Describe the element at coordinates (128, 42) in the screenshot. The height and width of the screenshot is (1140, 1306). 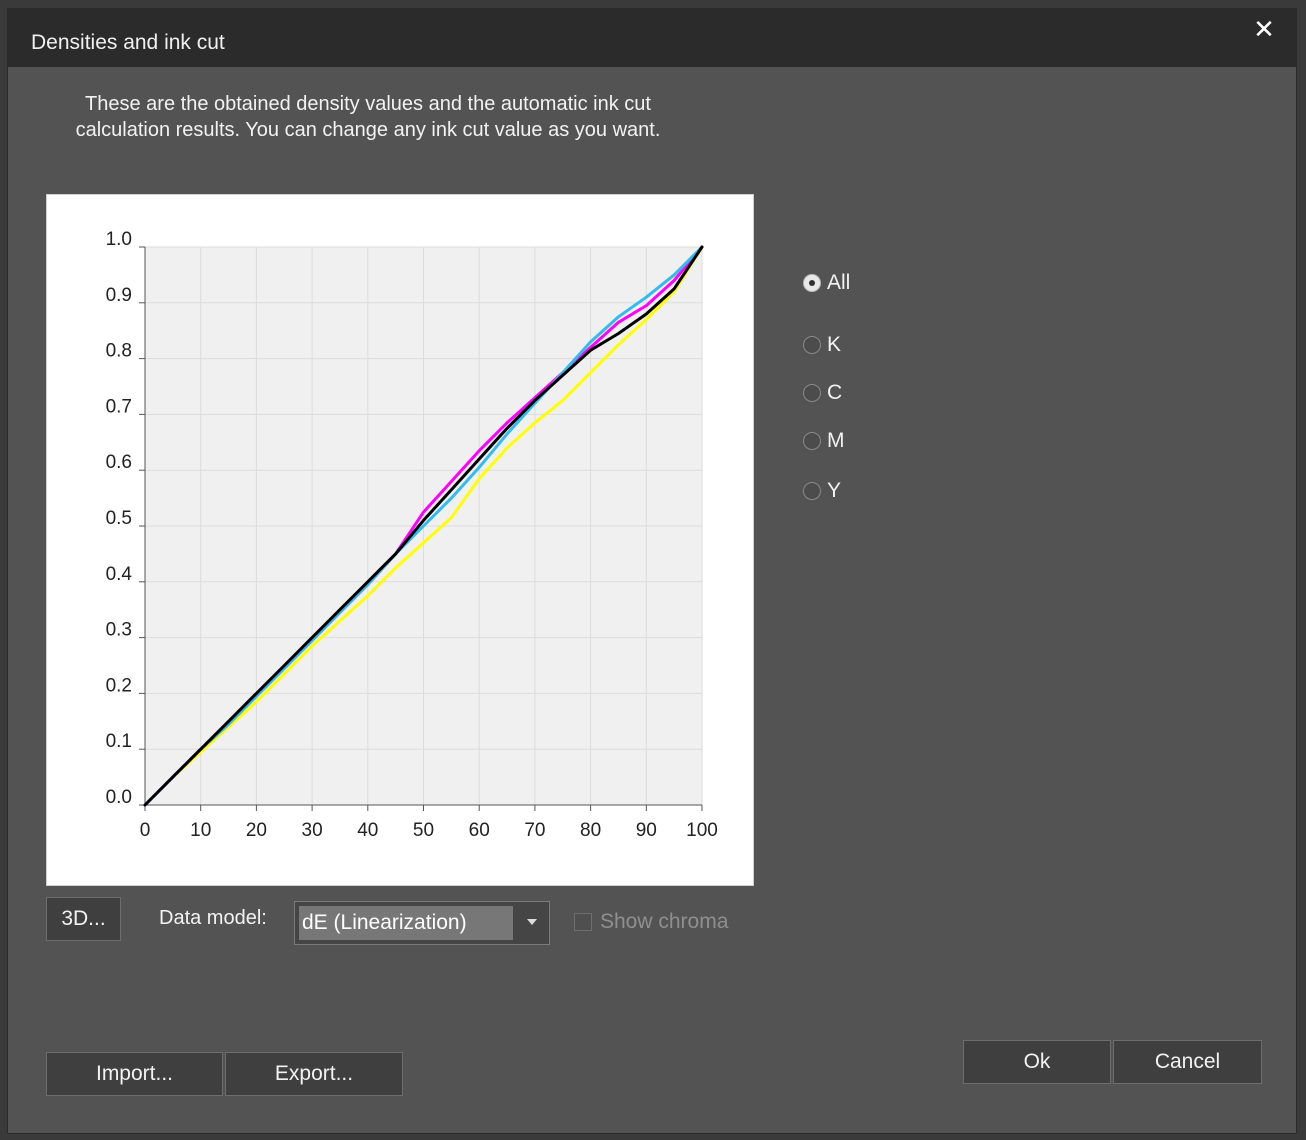
I see `window-title: Densities and ink cut` at that location.